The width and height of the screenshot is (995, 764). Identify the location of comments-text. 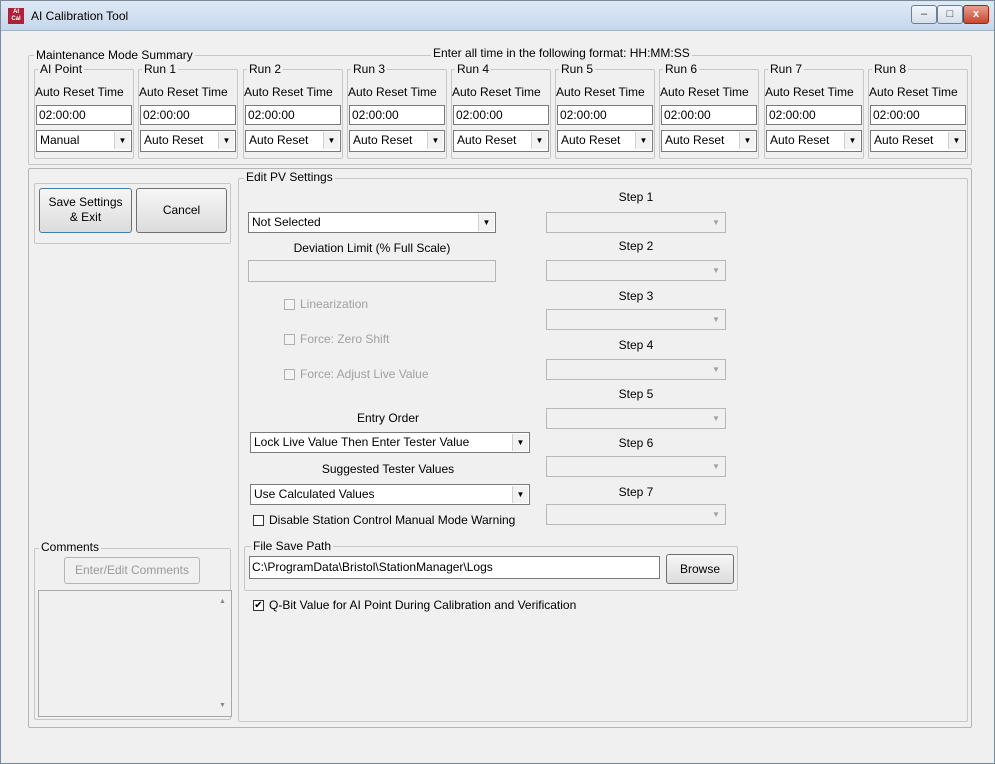
(135, 594).